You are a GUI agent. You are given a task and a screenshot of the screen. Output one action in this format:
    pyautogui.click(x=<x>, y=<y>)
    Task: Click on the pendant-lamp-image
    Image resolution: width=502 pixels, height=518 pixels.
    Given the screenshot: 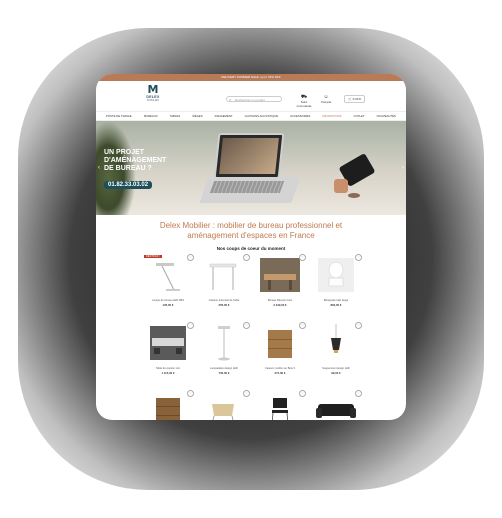 What is the action you would take?
    pyautogui.click(x=336, y=343)
    